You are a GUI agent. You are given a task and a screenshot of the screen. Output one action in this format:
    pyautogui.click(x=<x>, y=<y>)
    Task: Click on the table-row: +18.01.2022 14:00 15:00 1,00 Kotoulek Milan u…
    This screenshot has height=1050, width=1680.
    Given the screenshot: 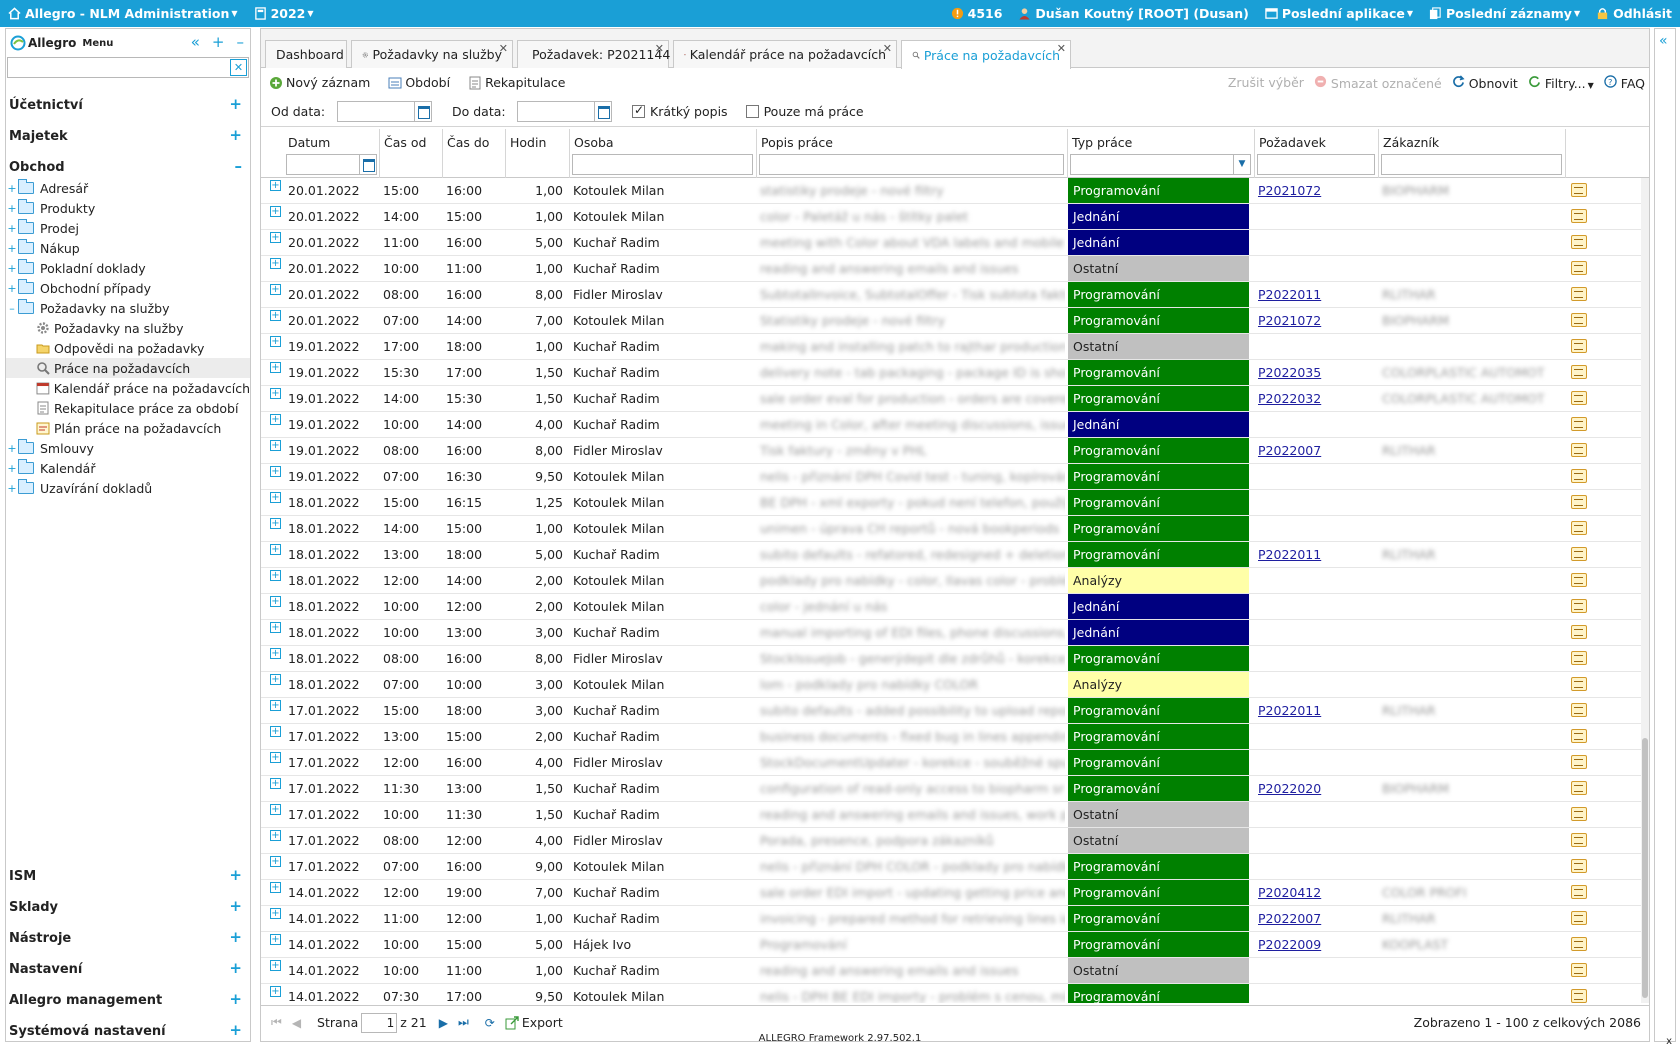 What is the action you would take?
    pyautogui.click(x=951, y=529)
    